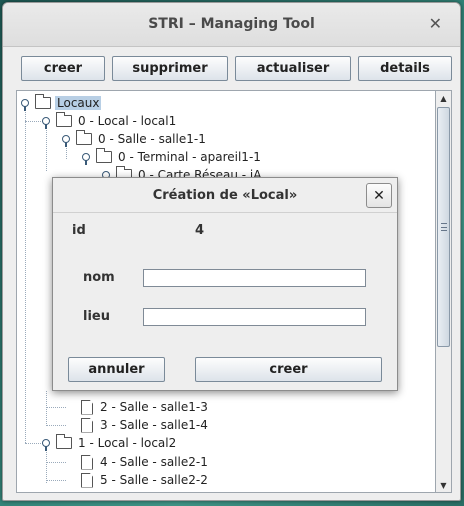 The width and height of the screenshot is (464, 506). I want to click on scrollbar-thumb, so click(443, 227).